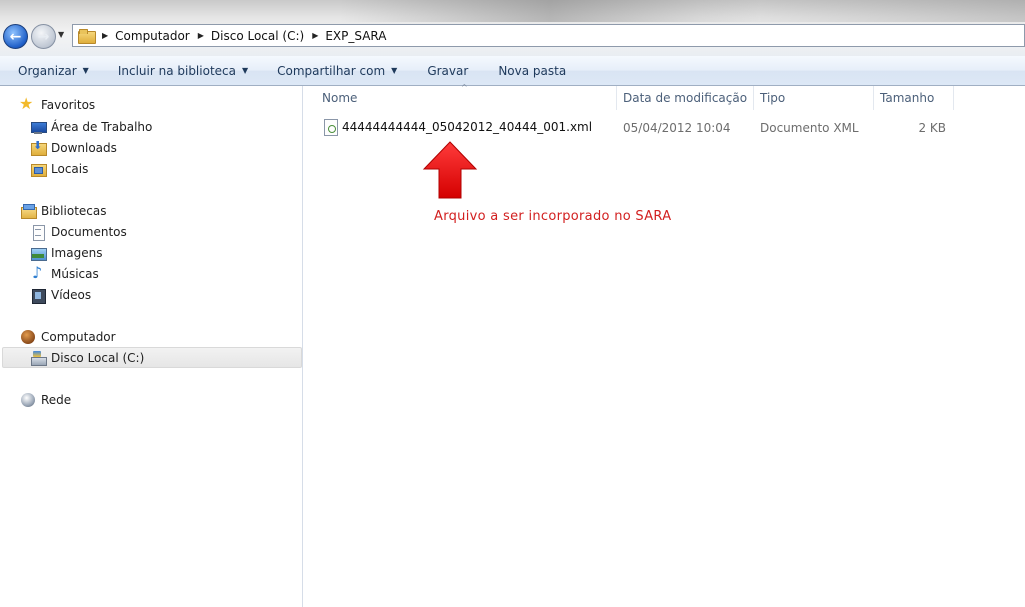 This screenshot has width=1025, height=607. I want to click on nav-item-images: Imagens, so click(66, 253).